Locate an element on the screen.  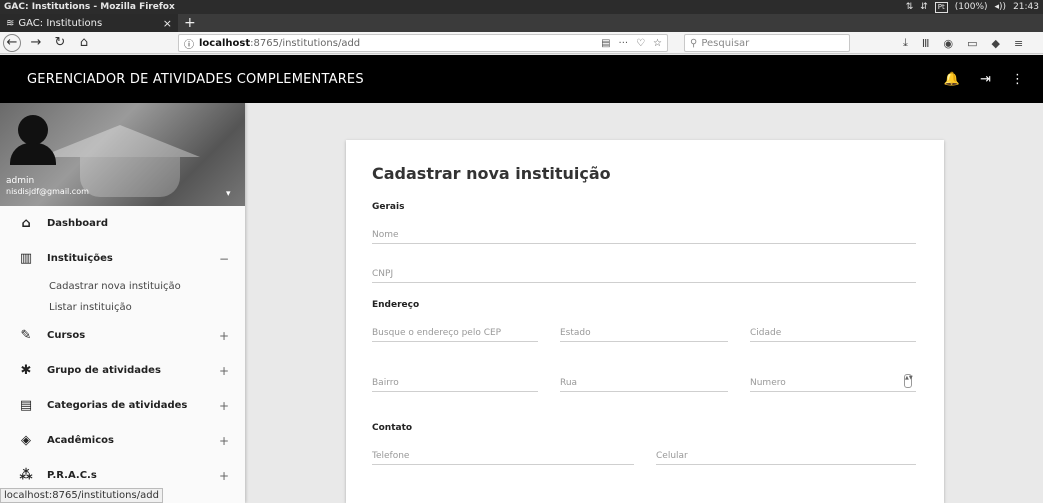
number-stepper-icon: ▲▼ is located at coordinates (908, 381).